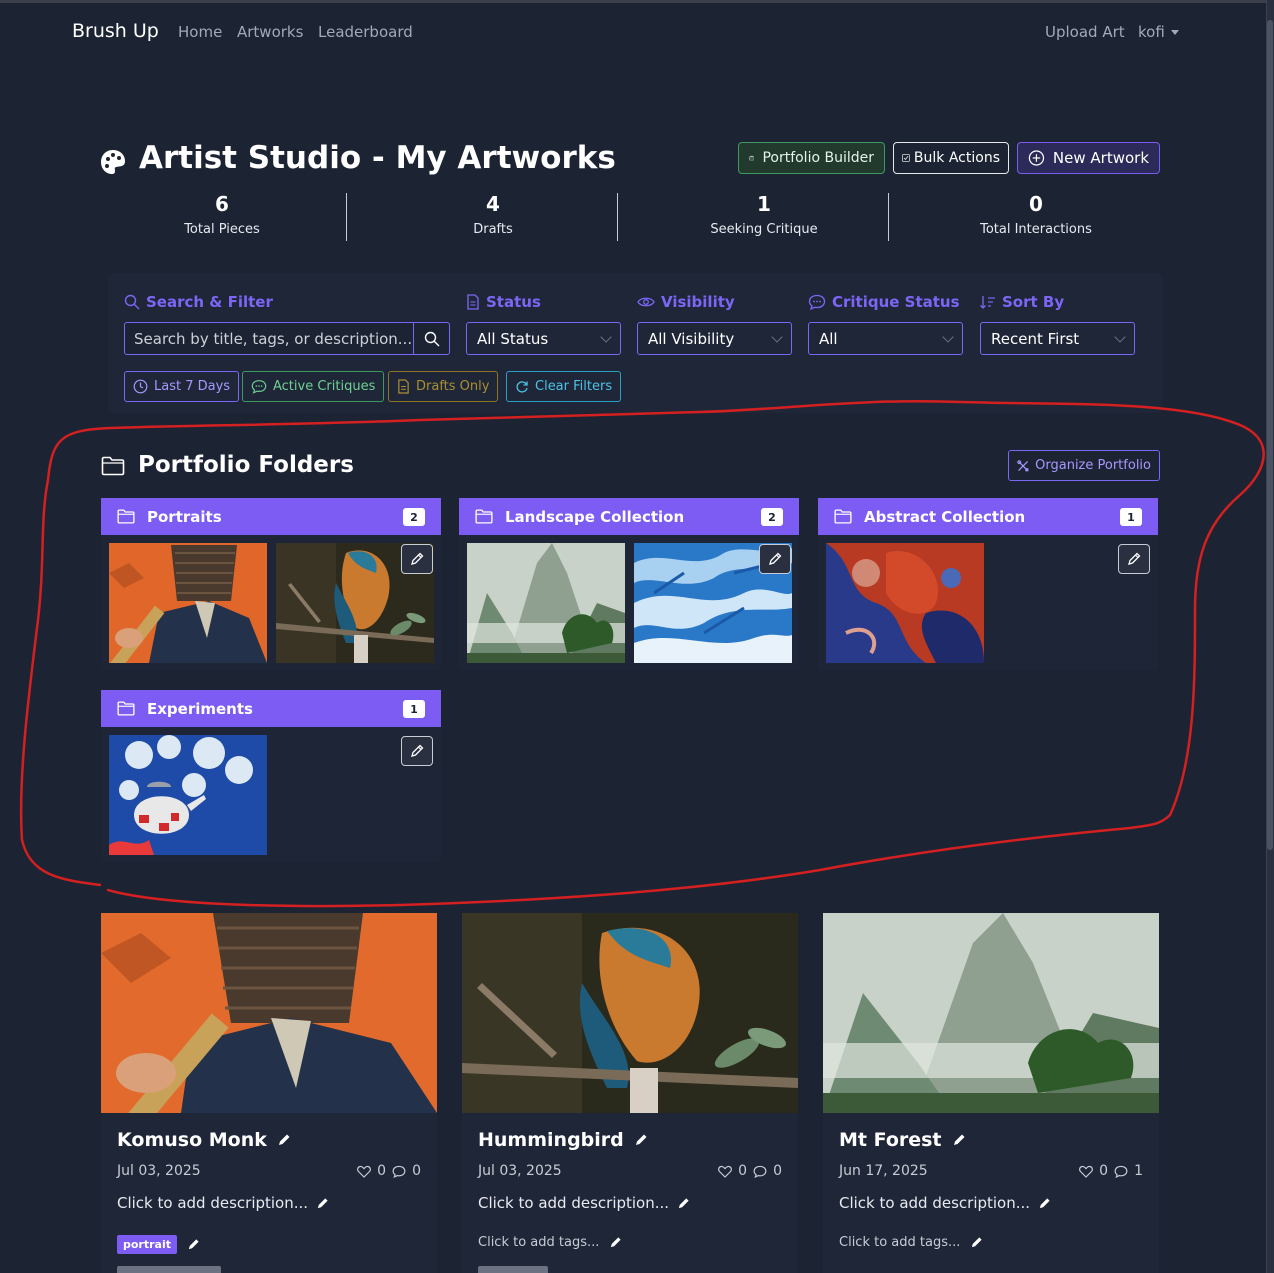  What do you see at coordinates (885, 338) in the screenshot?
I see `critique-status-select: All` at bounding box center [885, 338].